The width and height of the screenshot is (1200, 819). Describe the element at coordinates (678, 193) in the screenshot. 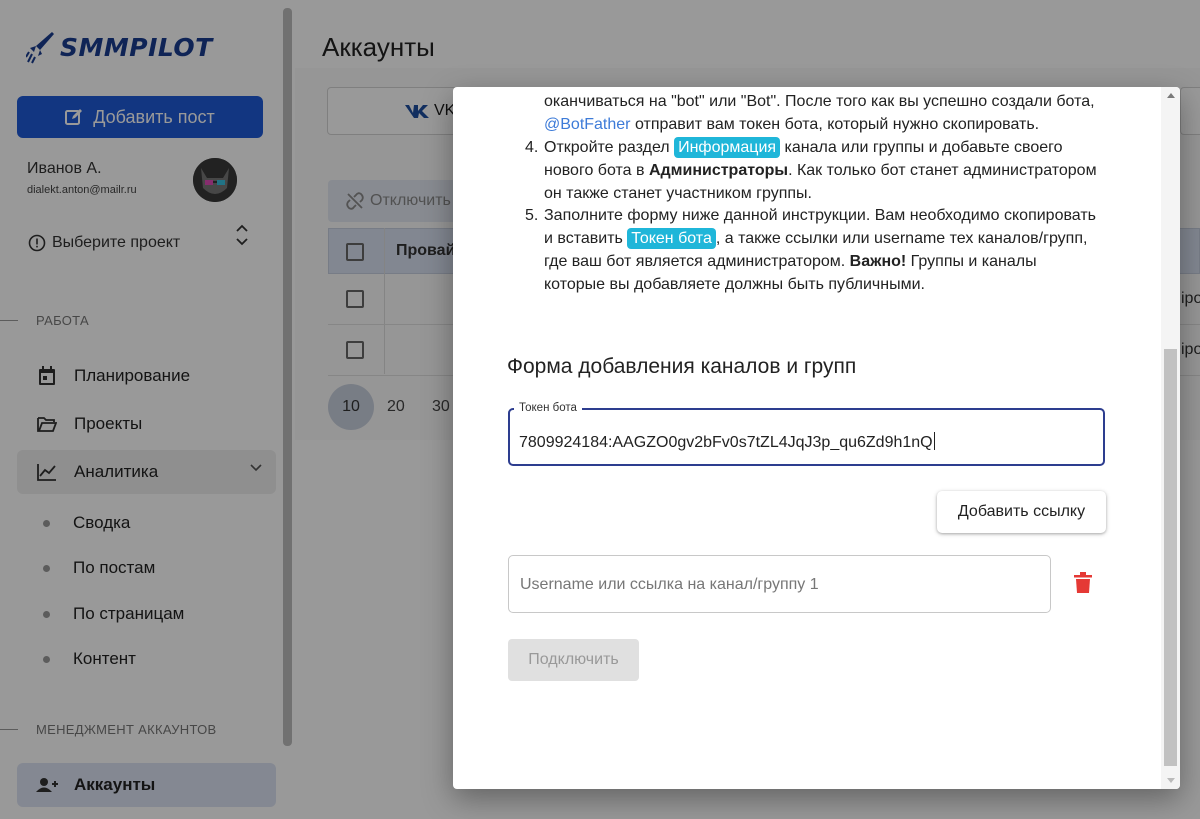

I see `instruction-line: он также станет участником группы.` at that location.